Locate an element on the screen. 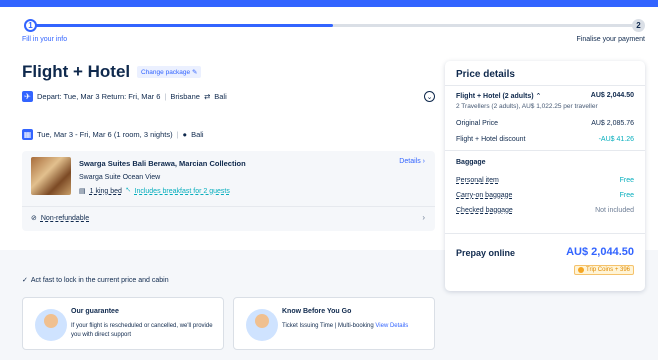 This screenshot has width=658, height=360. know-before-body: Ticket Issuing Time | Multi-booking is located at coordinates (328, 326).